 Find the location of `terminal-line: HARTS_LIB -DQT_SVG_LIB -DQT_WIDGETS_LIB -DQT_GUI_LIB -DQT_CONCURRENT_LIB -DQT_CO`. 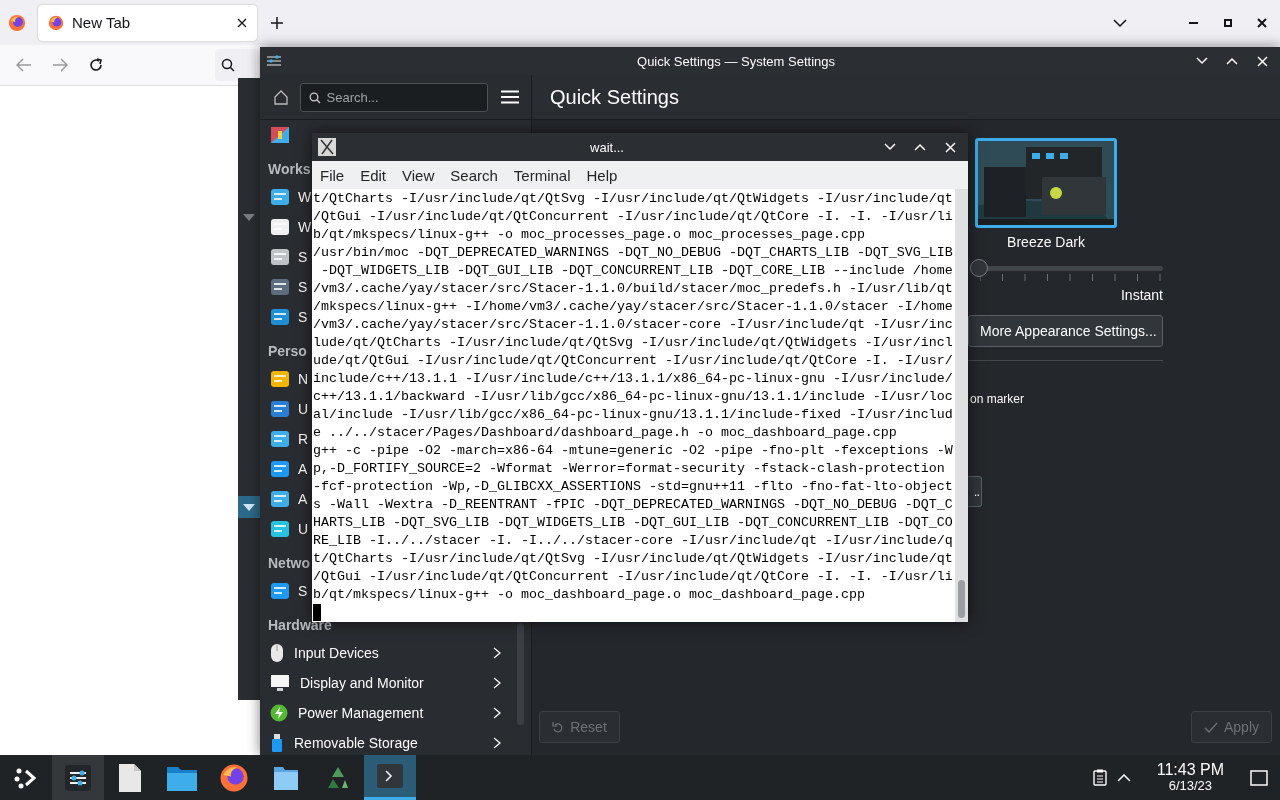

terminal-line: HARTS_LIB -DQT_SVG_LIB -DQT_WIDGETS_LIB -DQT_GUI_LIB -DQT_CONCURRENT_LIB -DQT_CO is located at coordinates (633, 523).